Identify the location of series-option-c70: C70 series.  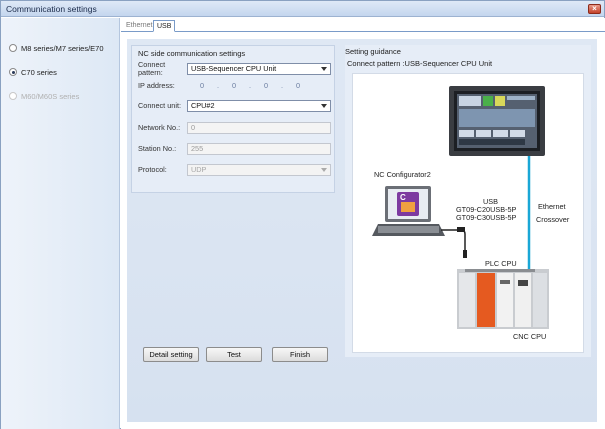
(33, 72).